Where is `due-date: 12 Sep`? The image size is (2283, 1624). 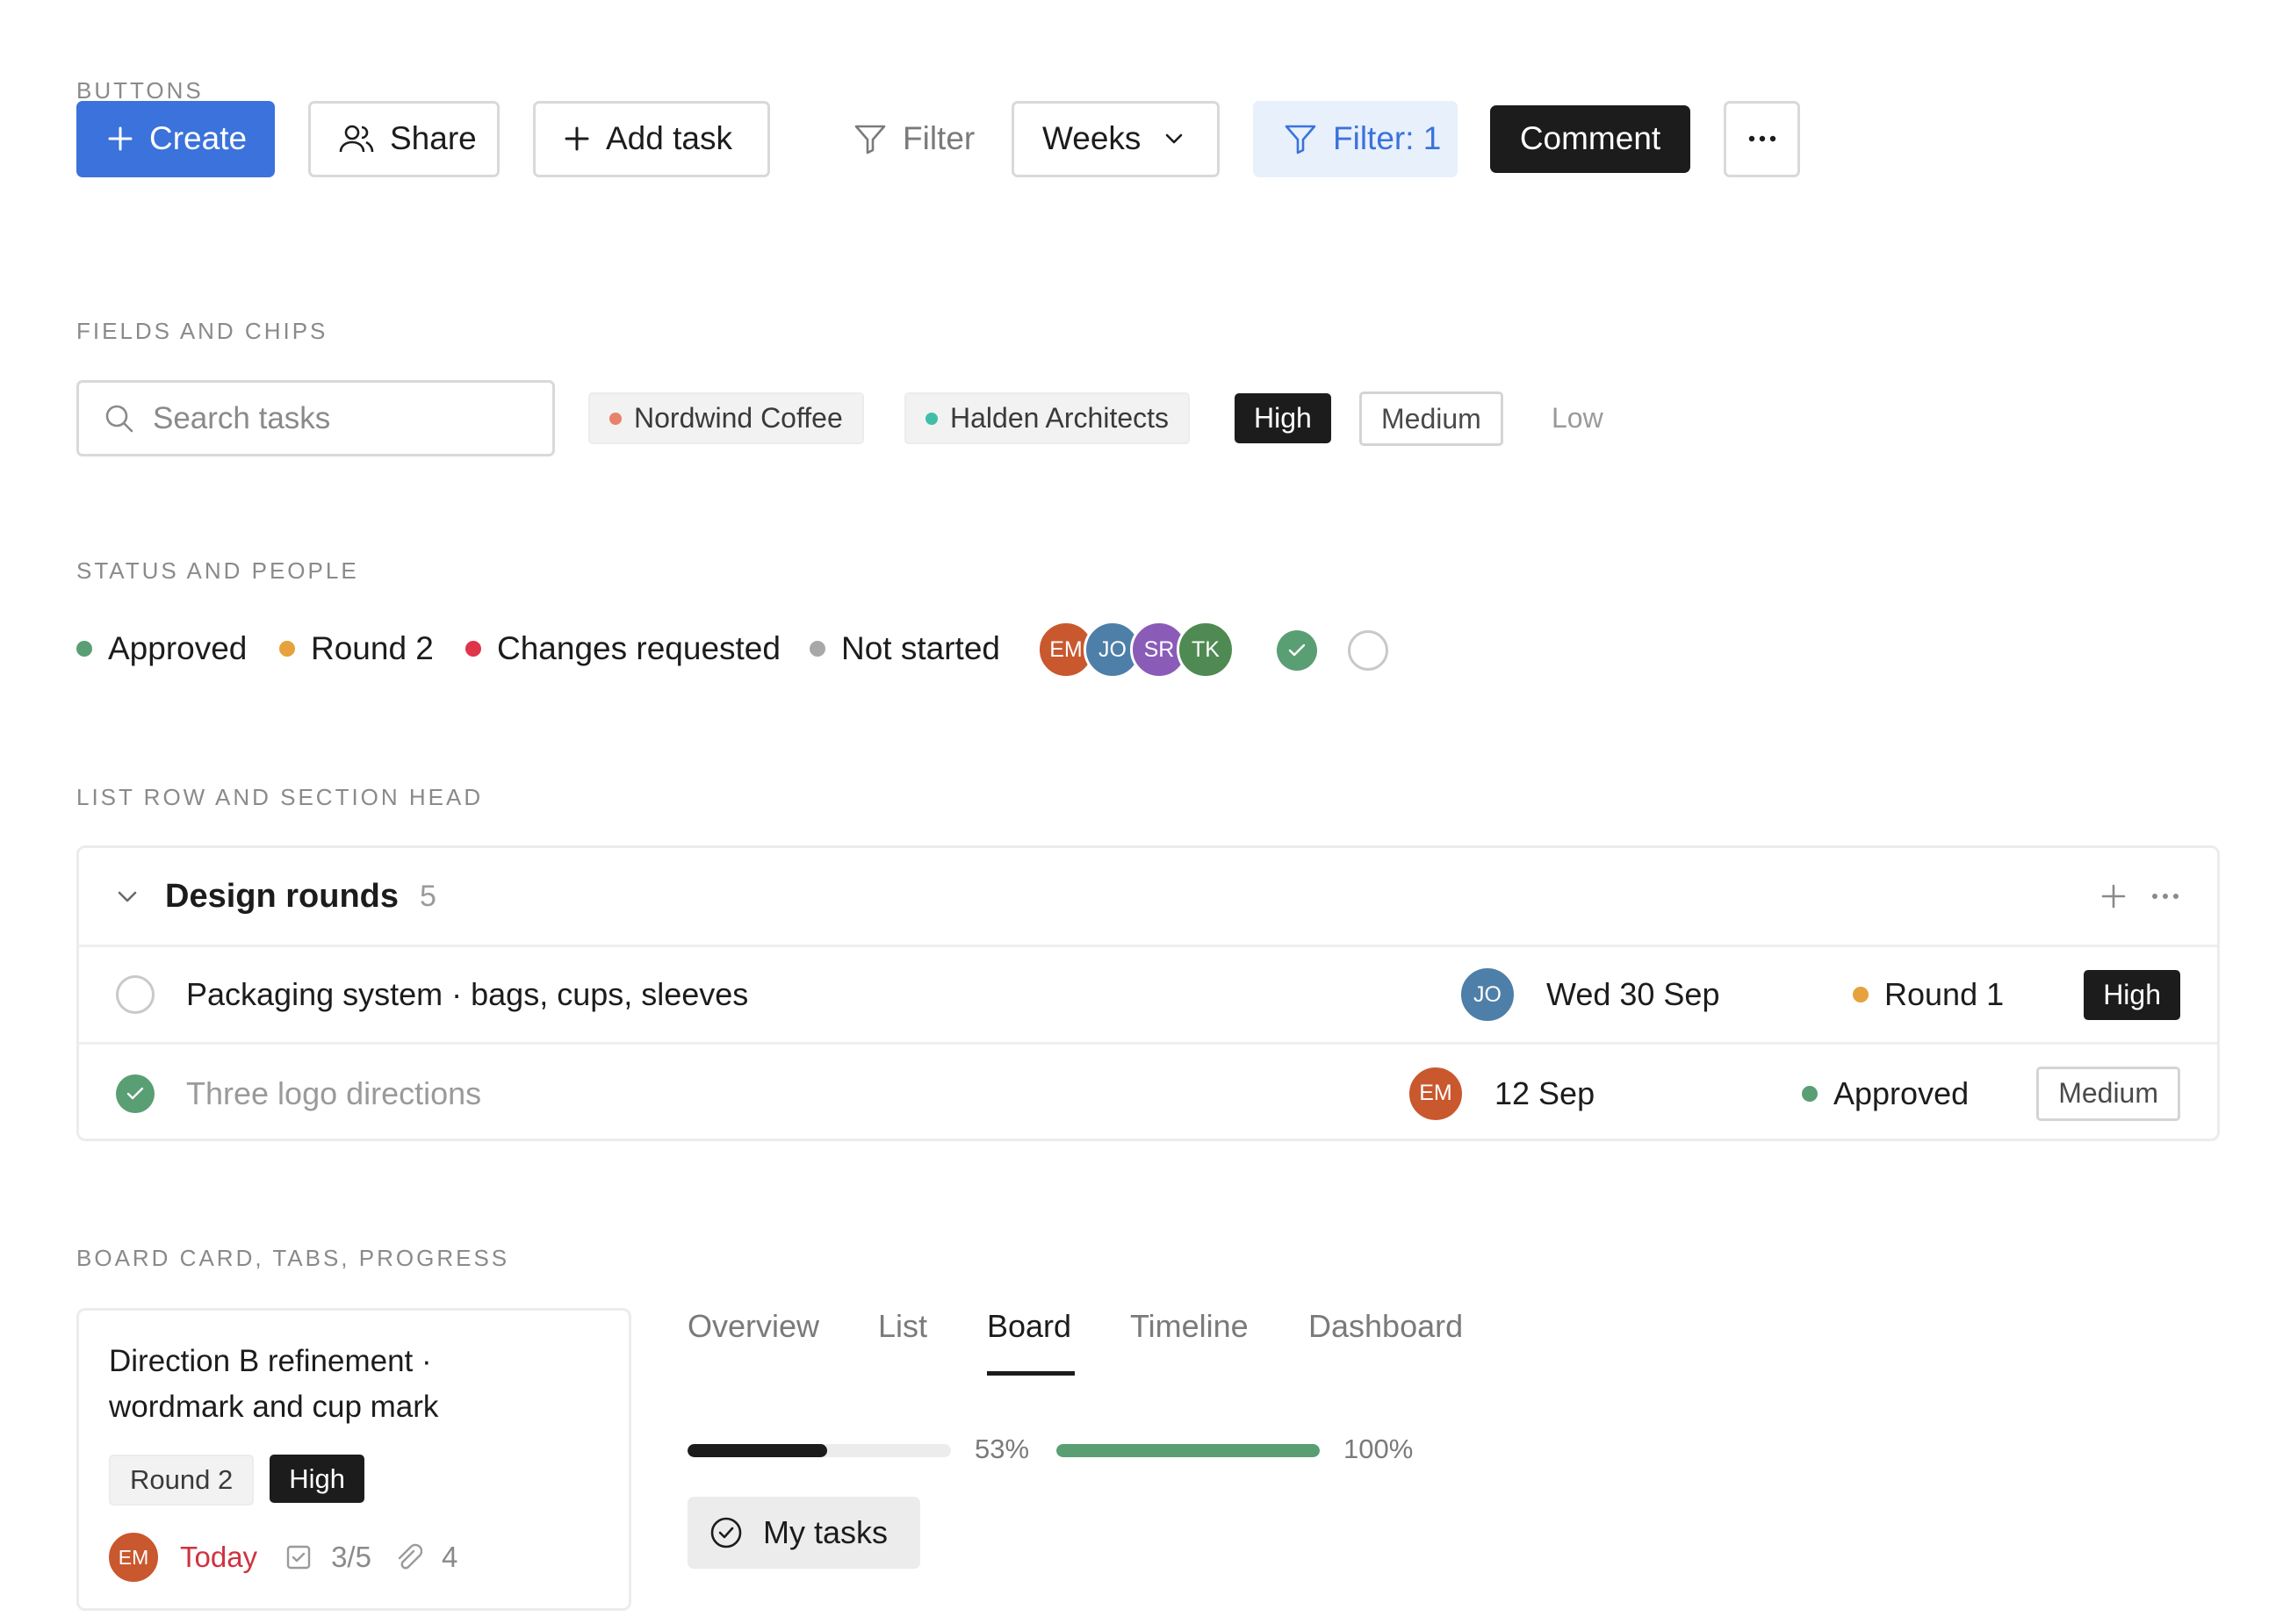
due-date: 12 Sep is located at coordinates (1545, 1093).